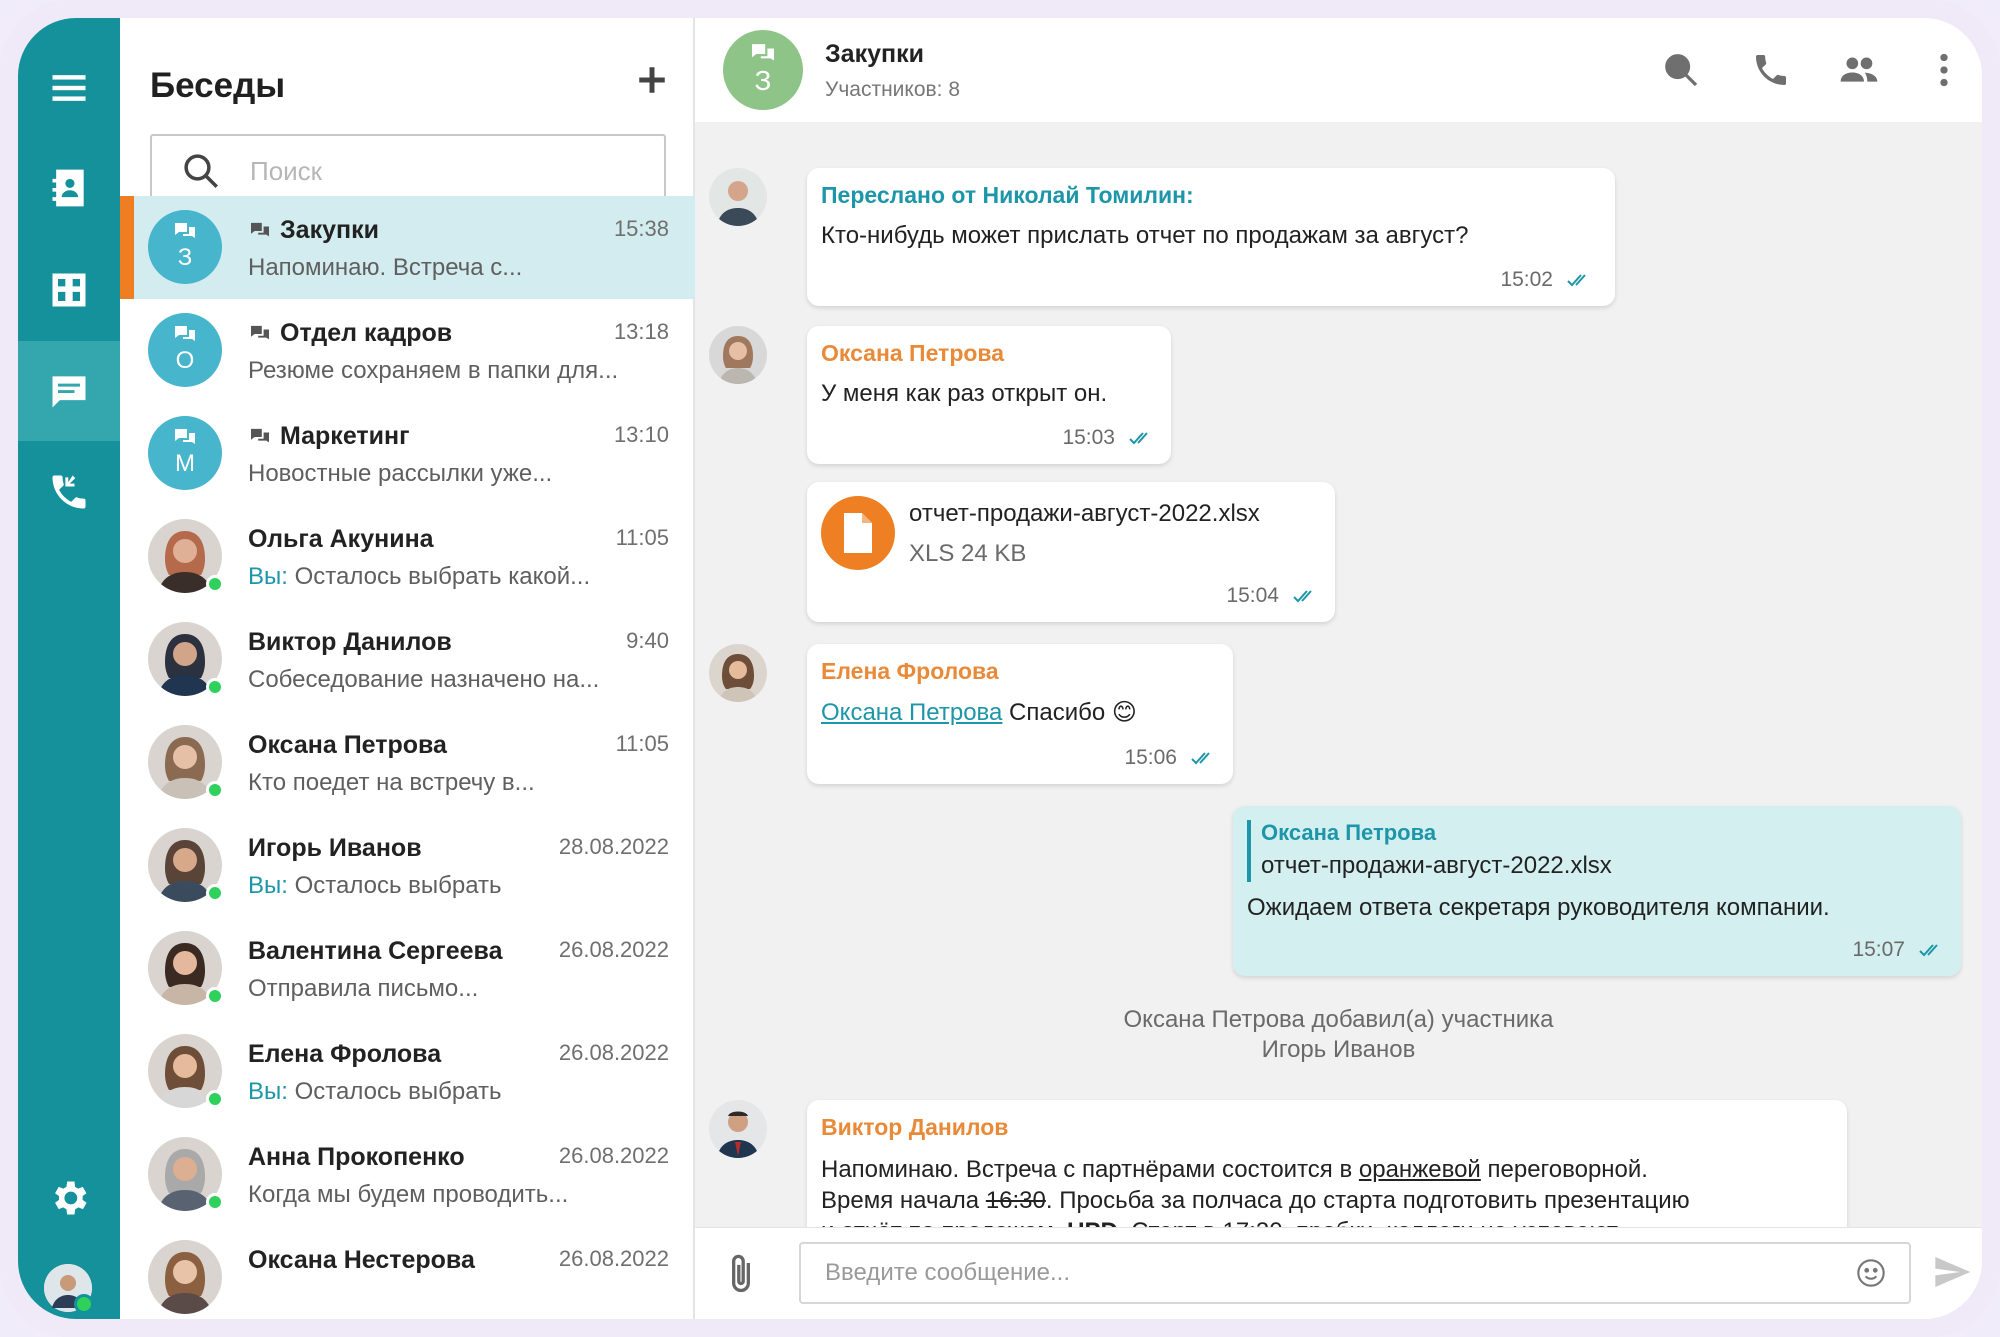 The image size is (2000, 1337). What do you see at coordinates (335, 848) in the screenshot?
I see `conversation-name-text: Игорь Иванов` at bounding box center [335, 848].